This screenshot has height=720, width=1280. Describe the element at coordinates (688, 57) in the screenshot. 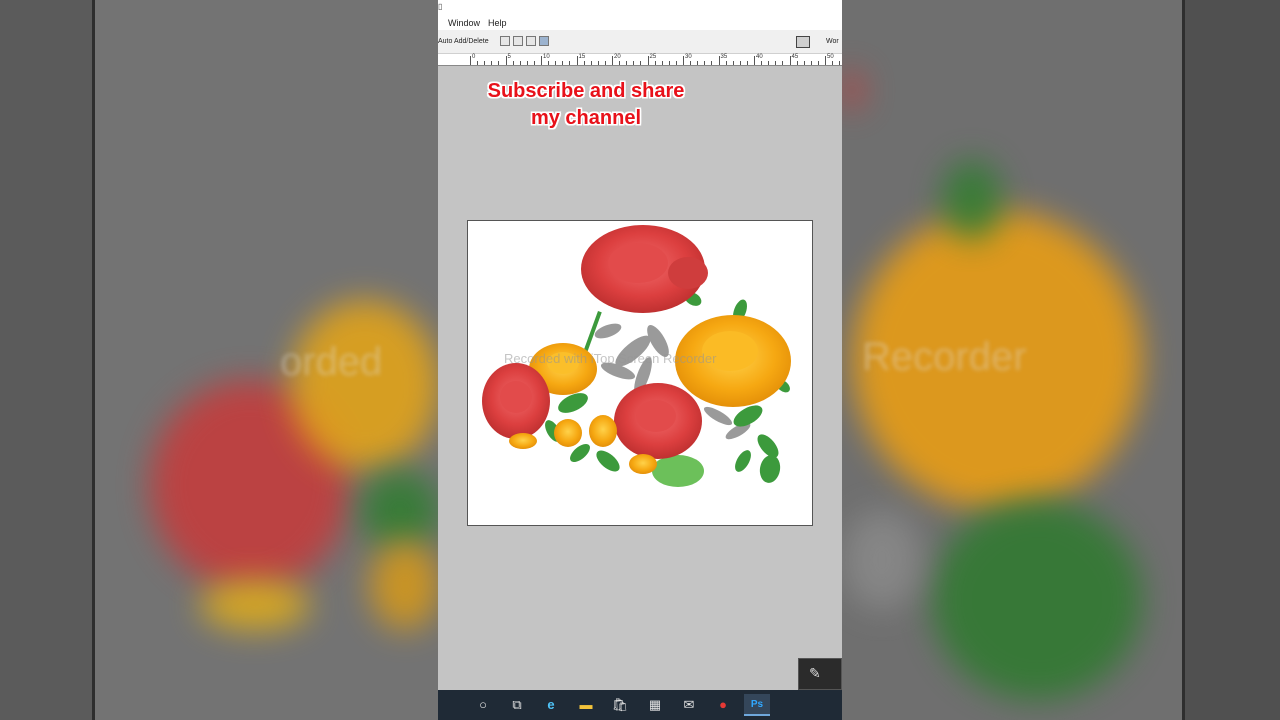

I see `ruler-label: 30` at that location.